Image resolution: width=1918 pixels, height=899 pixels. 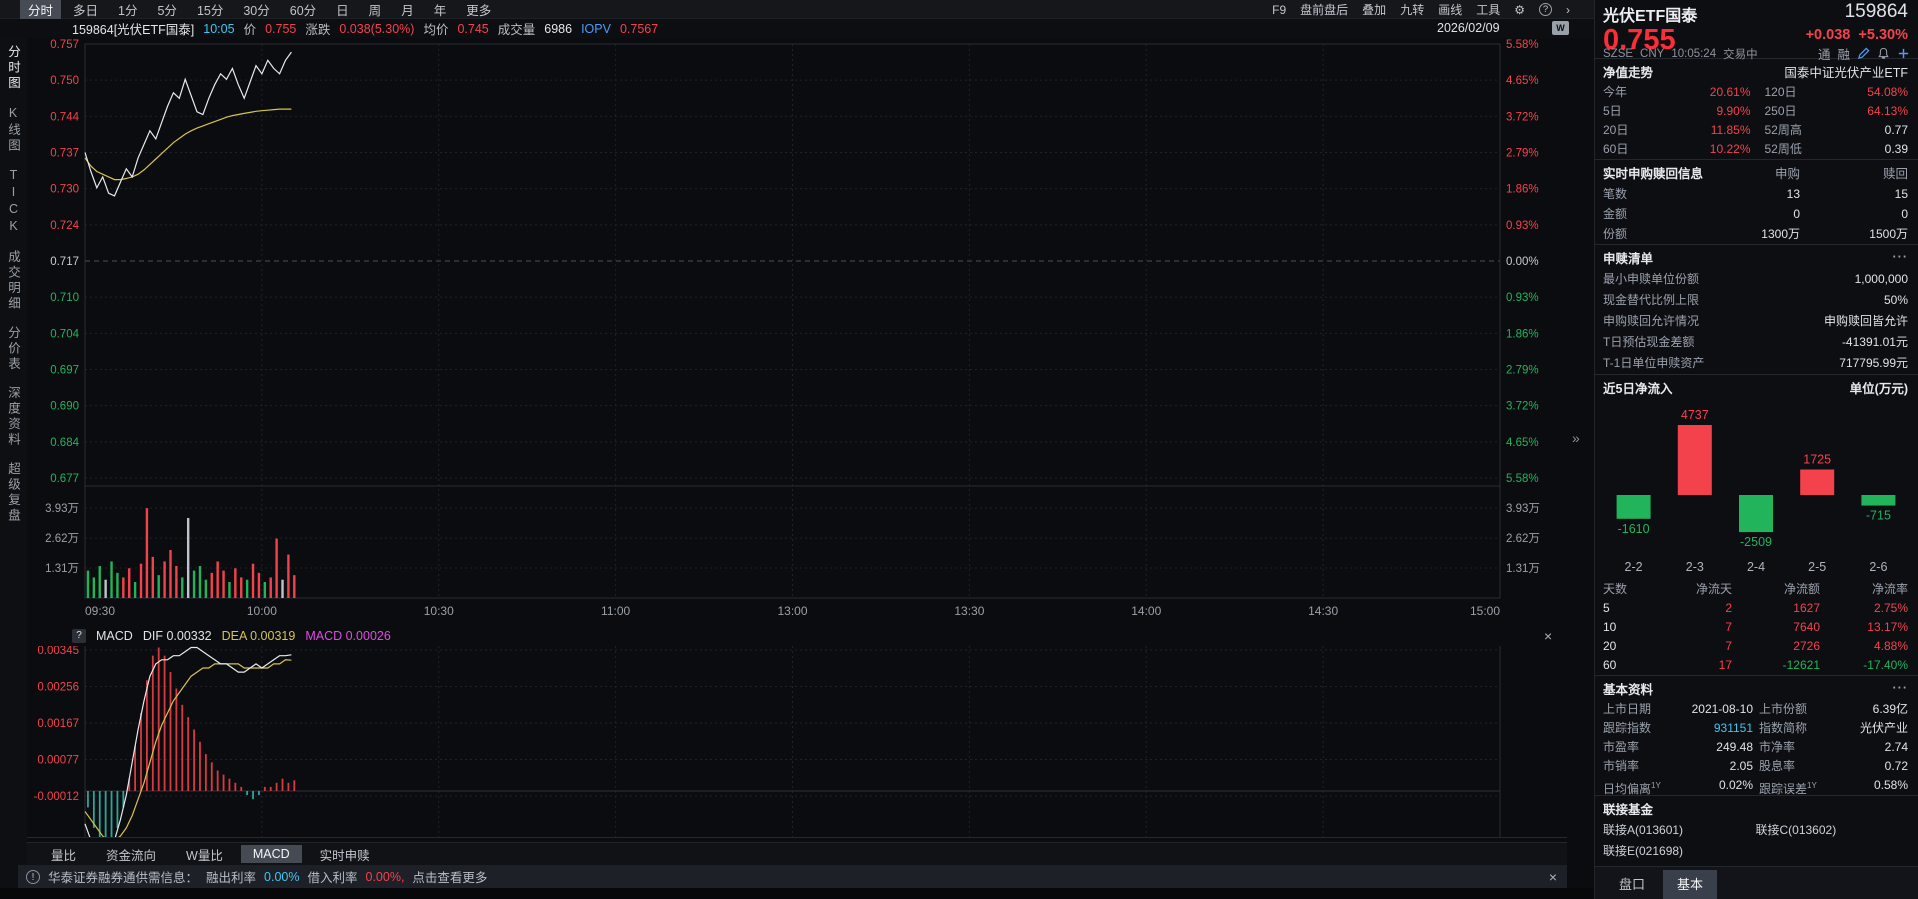 I want to click on help-icon: ?, so click(x=1545, y=9).